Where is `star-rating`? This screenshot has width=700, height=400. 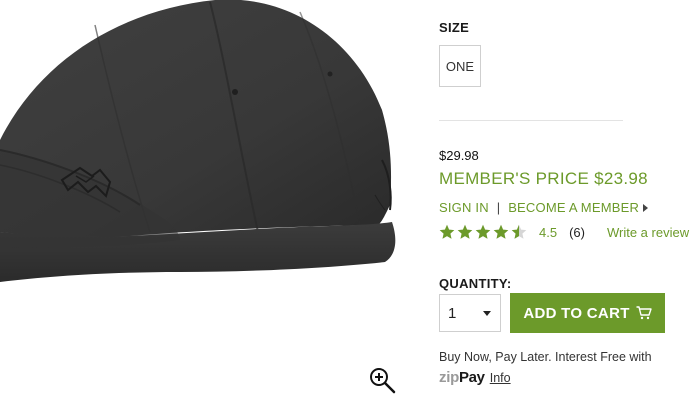
star-rating is located at coordinates (483, 232).